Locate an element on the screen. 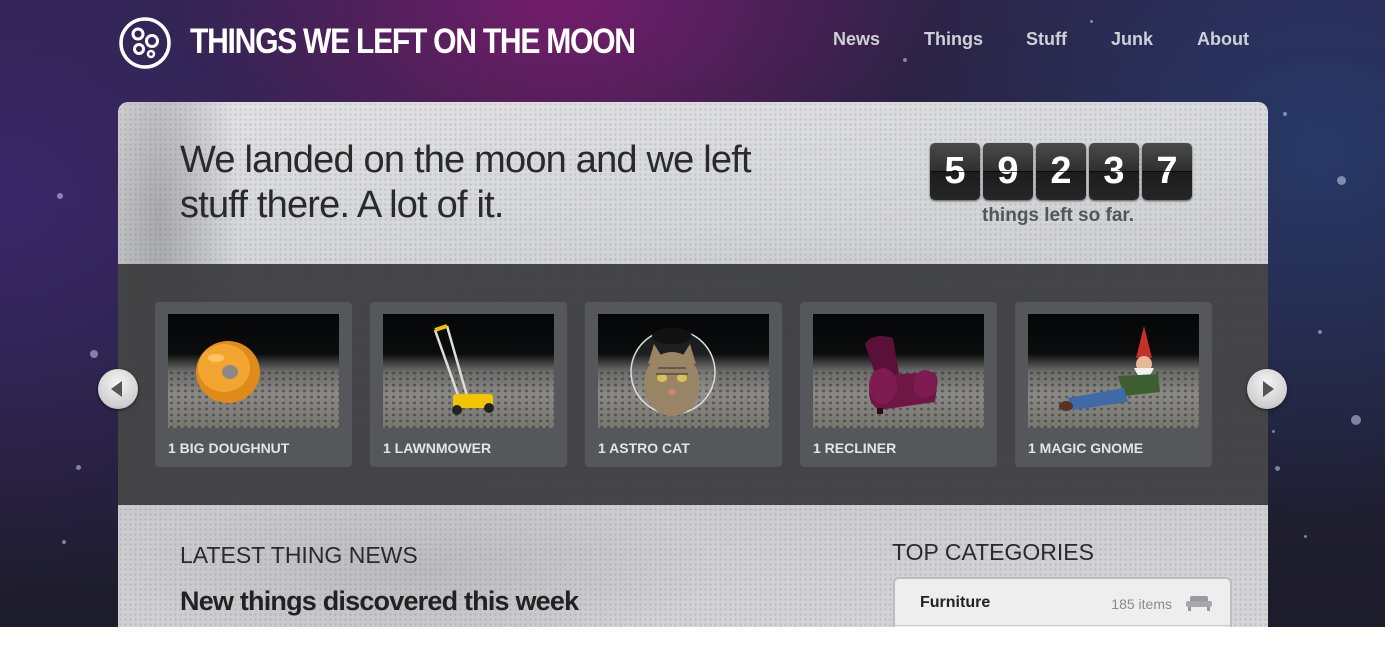 Image resolution: width=1385 pixels, height=648 pixels. nav-stuff: Stuff is located at coordinates (1046, 39).